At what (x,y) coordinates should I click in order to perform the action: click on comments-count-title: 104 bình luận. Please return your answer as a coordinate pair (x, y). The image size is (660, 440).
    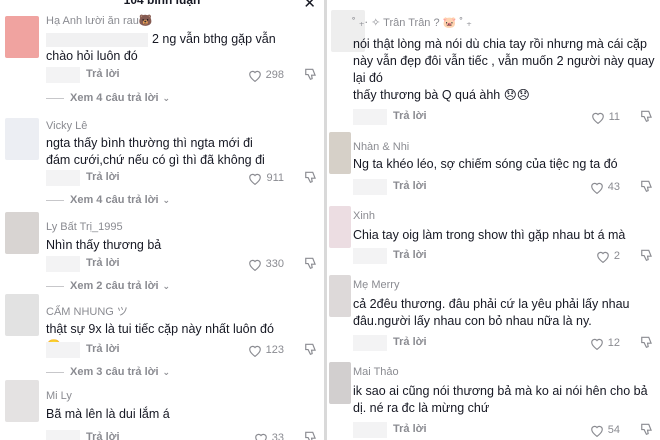
    Looking at the image, I should click on (162, 3).